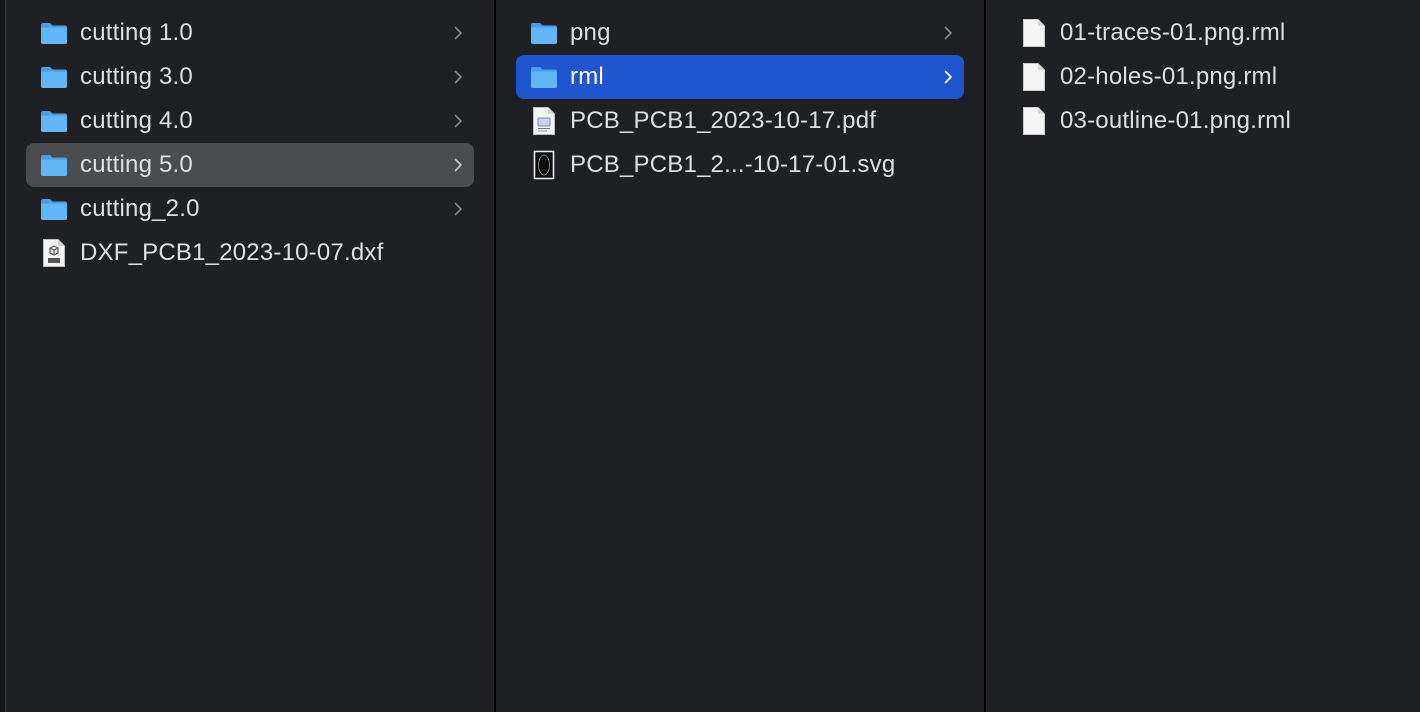 This screenshot has height=712, width=1420. Describe the element at coordinates (587, 76) in the screenshot. I see `item-name: rml` at that location.